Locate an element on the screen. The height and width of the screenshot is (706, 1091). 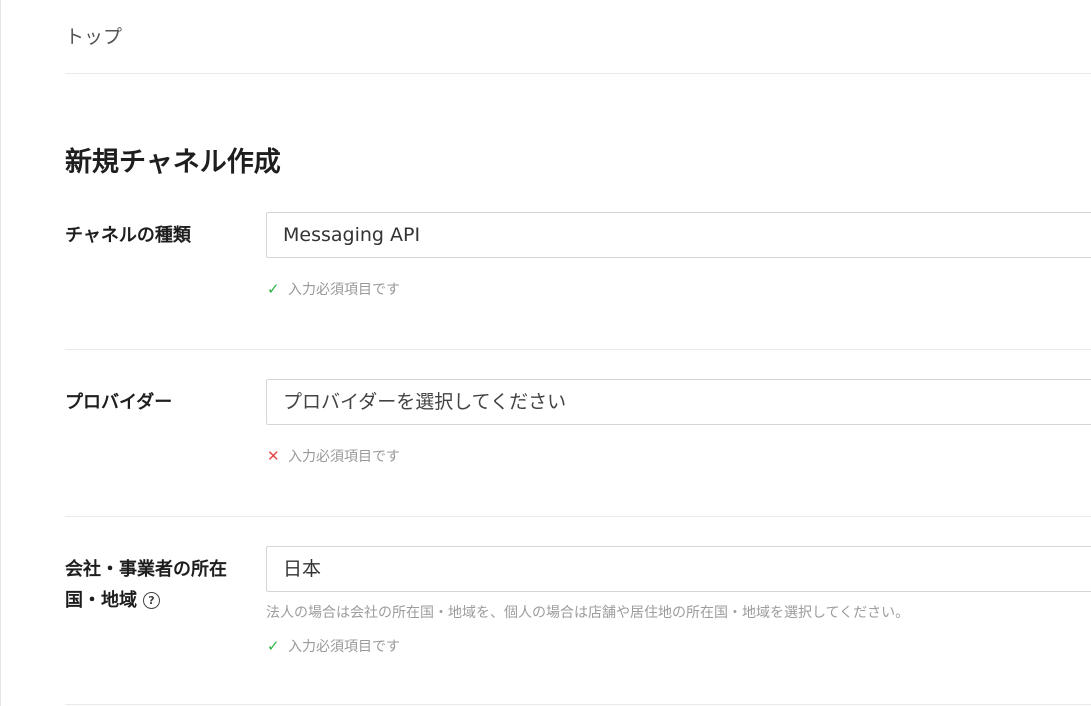
help-icon: ? is located at coordinates (151, 600).